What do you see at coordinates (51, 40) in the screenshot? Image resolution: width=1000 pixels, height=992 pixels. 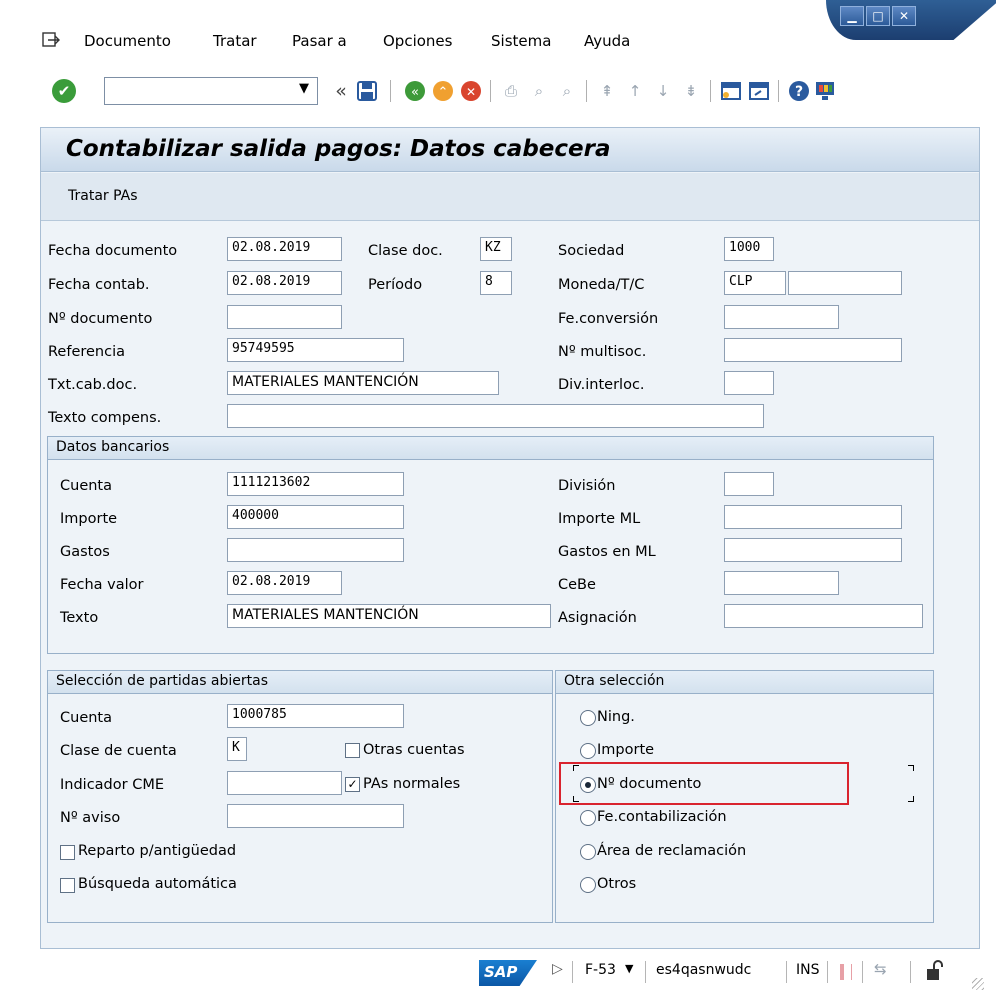 I see `exit-menu-icon` at bounding box center [51, 40].